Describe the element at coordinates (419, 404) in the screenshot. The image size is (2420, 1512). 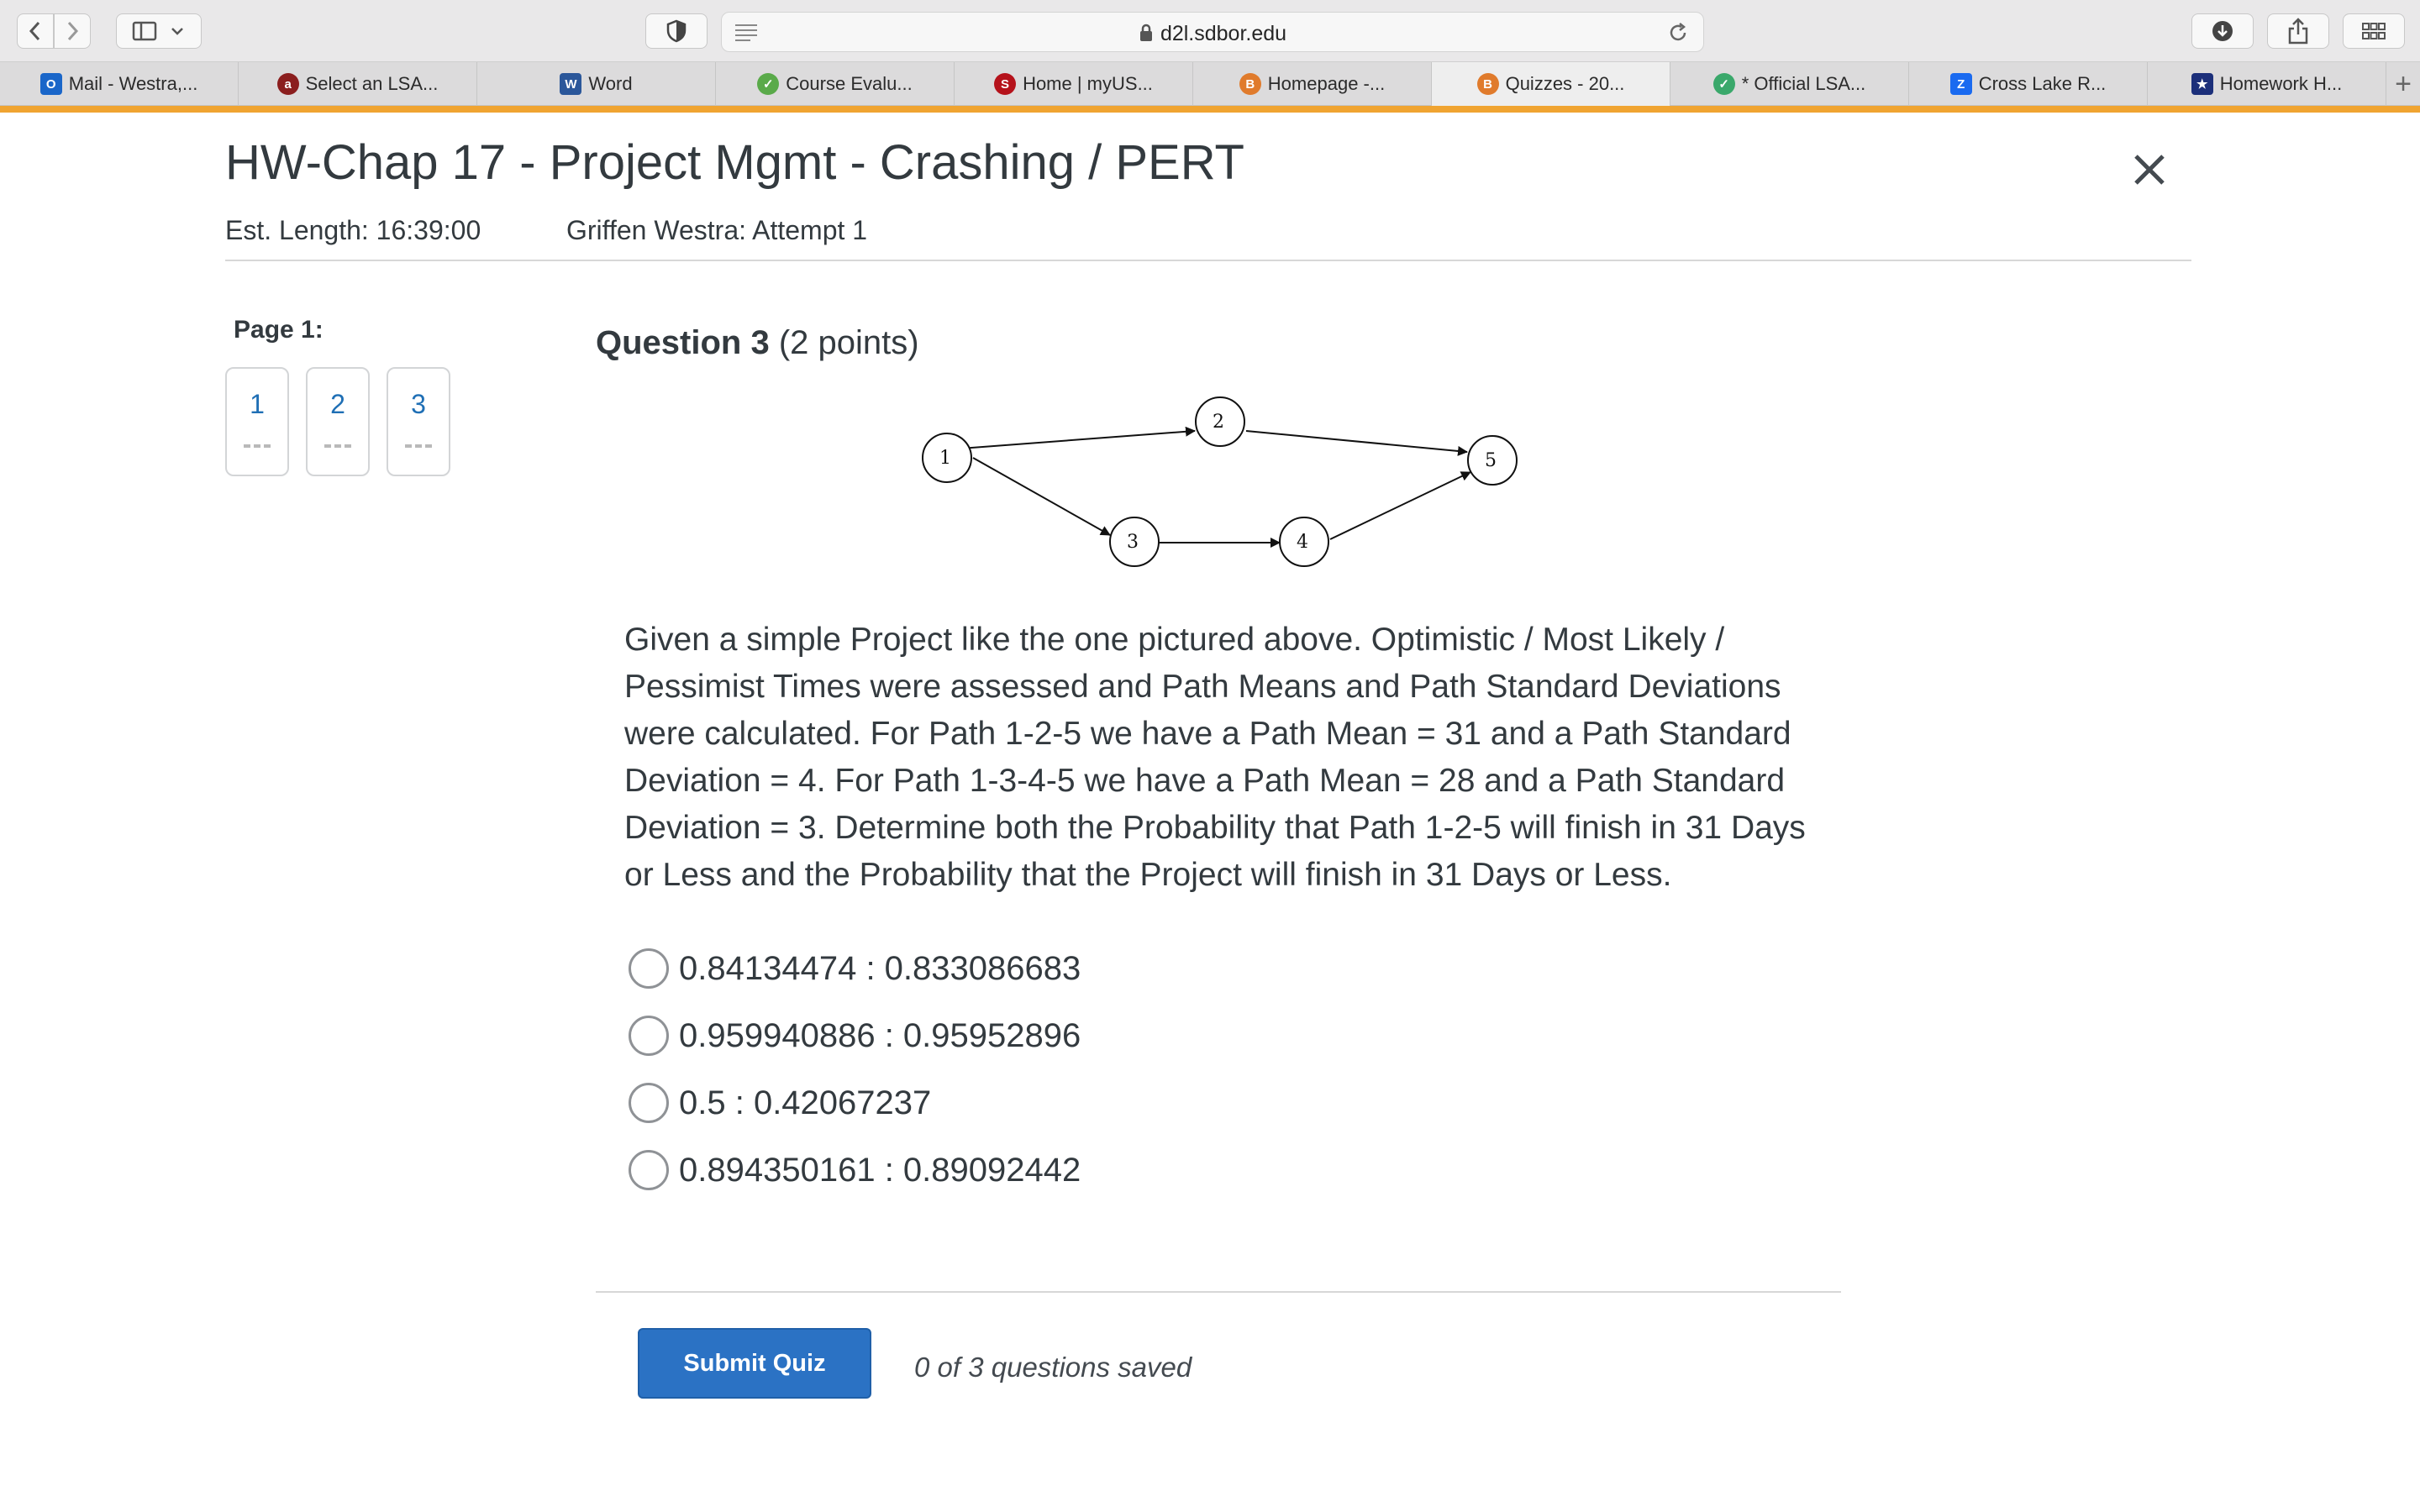
I see `question-nav-number: 3` at that location.